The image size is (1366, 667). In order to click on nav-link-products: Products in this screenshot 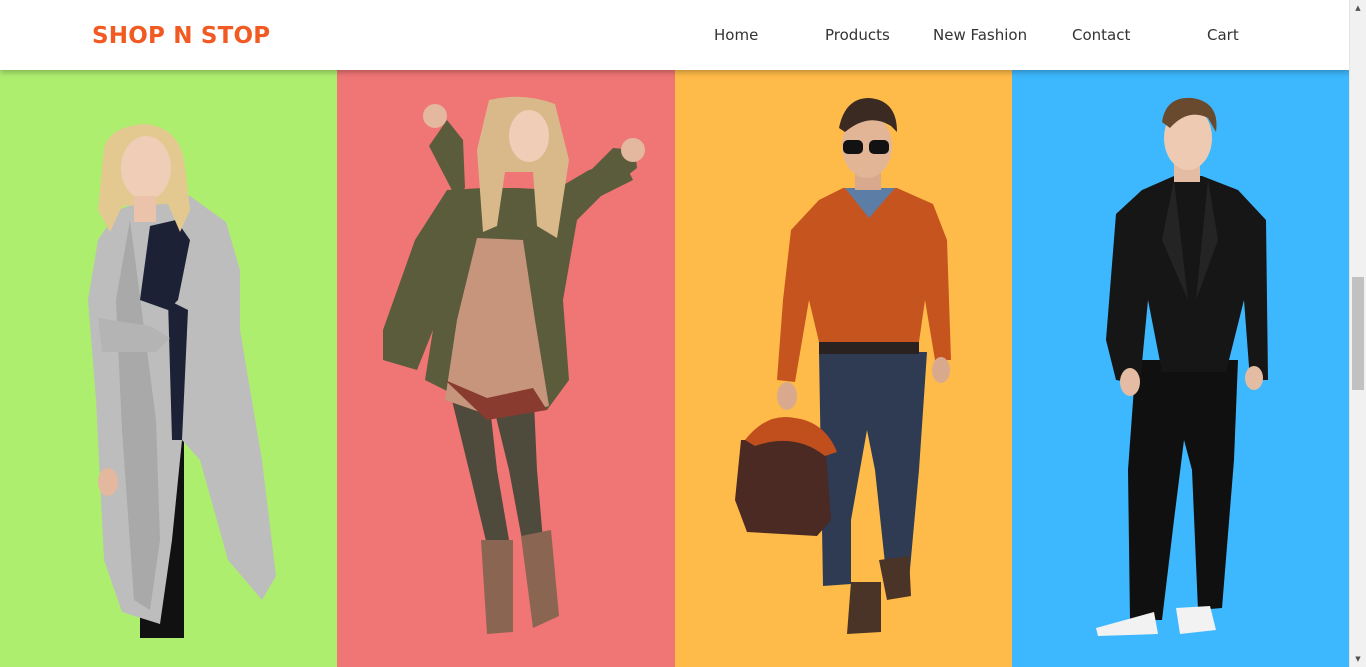, I will do `click(857, 35)`.